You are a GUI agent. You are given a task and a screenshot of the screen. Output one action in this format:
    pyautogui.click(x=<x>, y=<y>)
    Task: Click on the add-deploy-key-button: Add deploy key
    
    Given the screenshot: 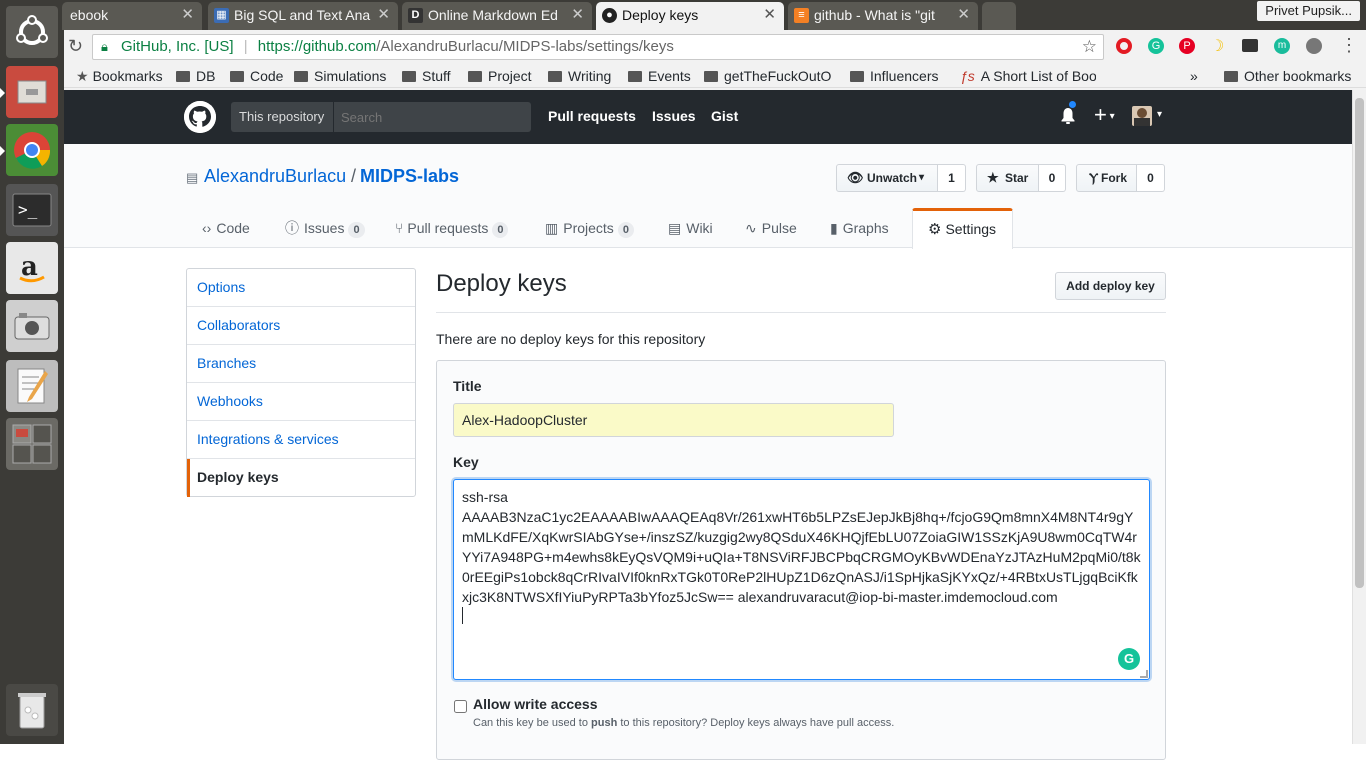 What is the action you would take?
    pyautogui.click(x=1110, y=286)
    